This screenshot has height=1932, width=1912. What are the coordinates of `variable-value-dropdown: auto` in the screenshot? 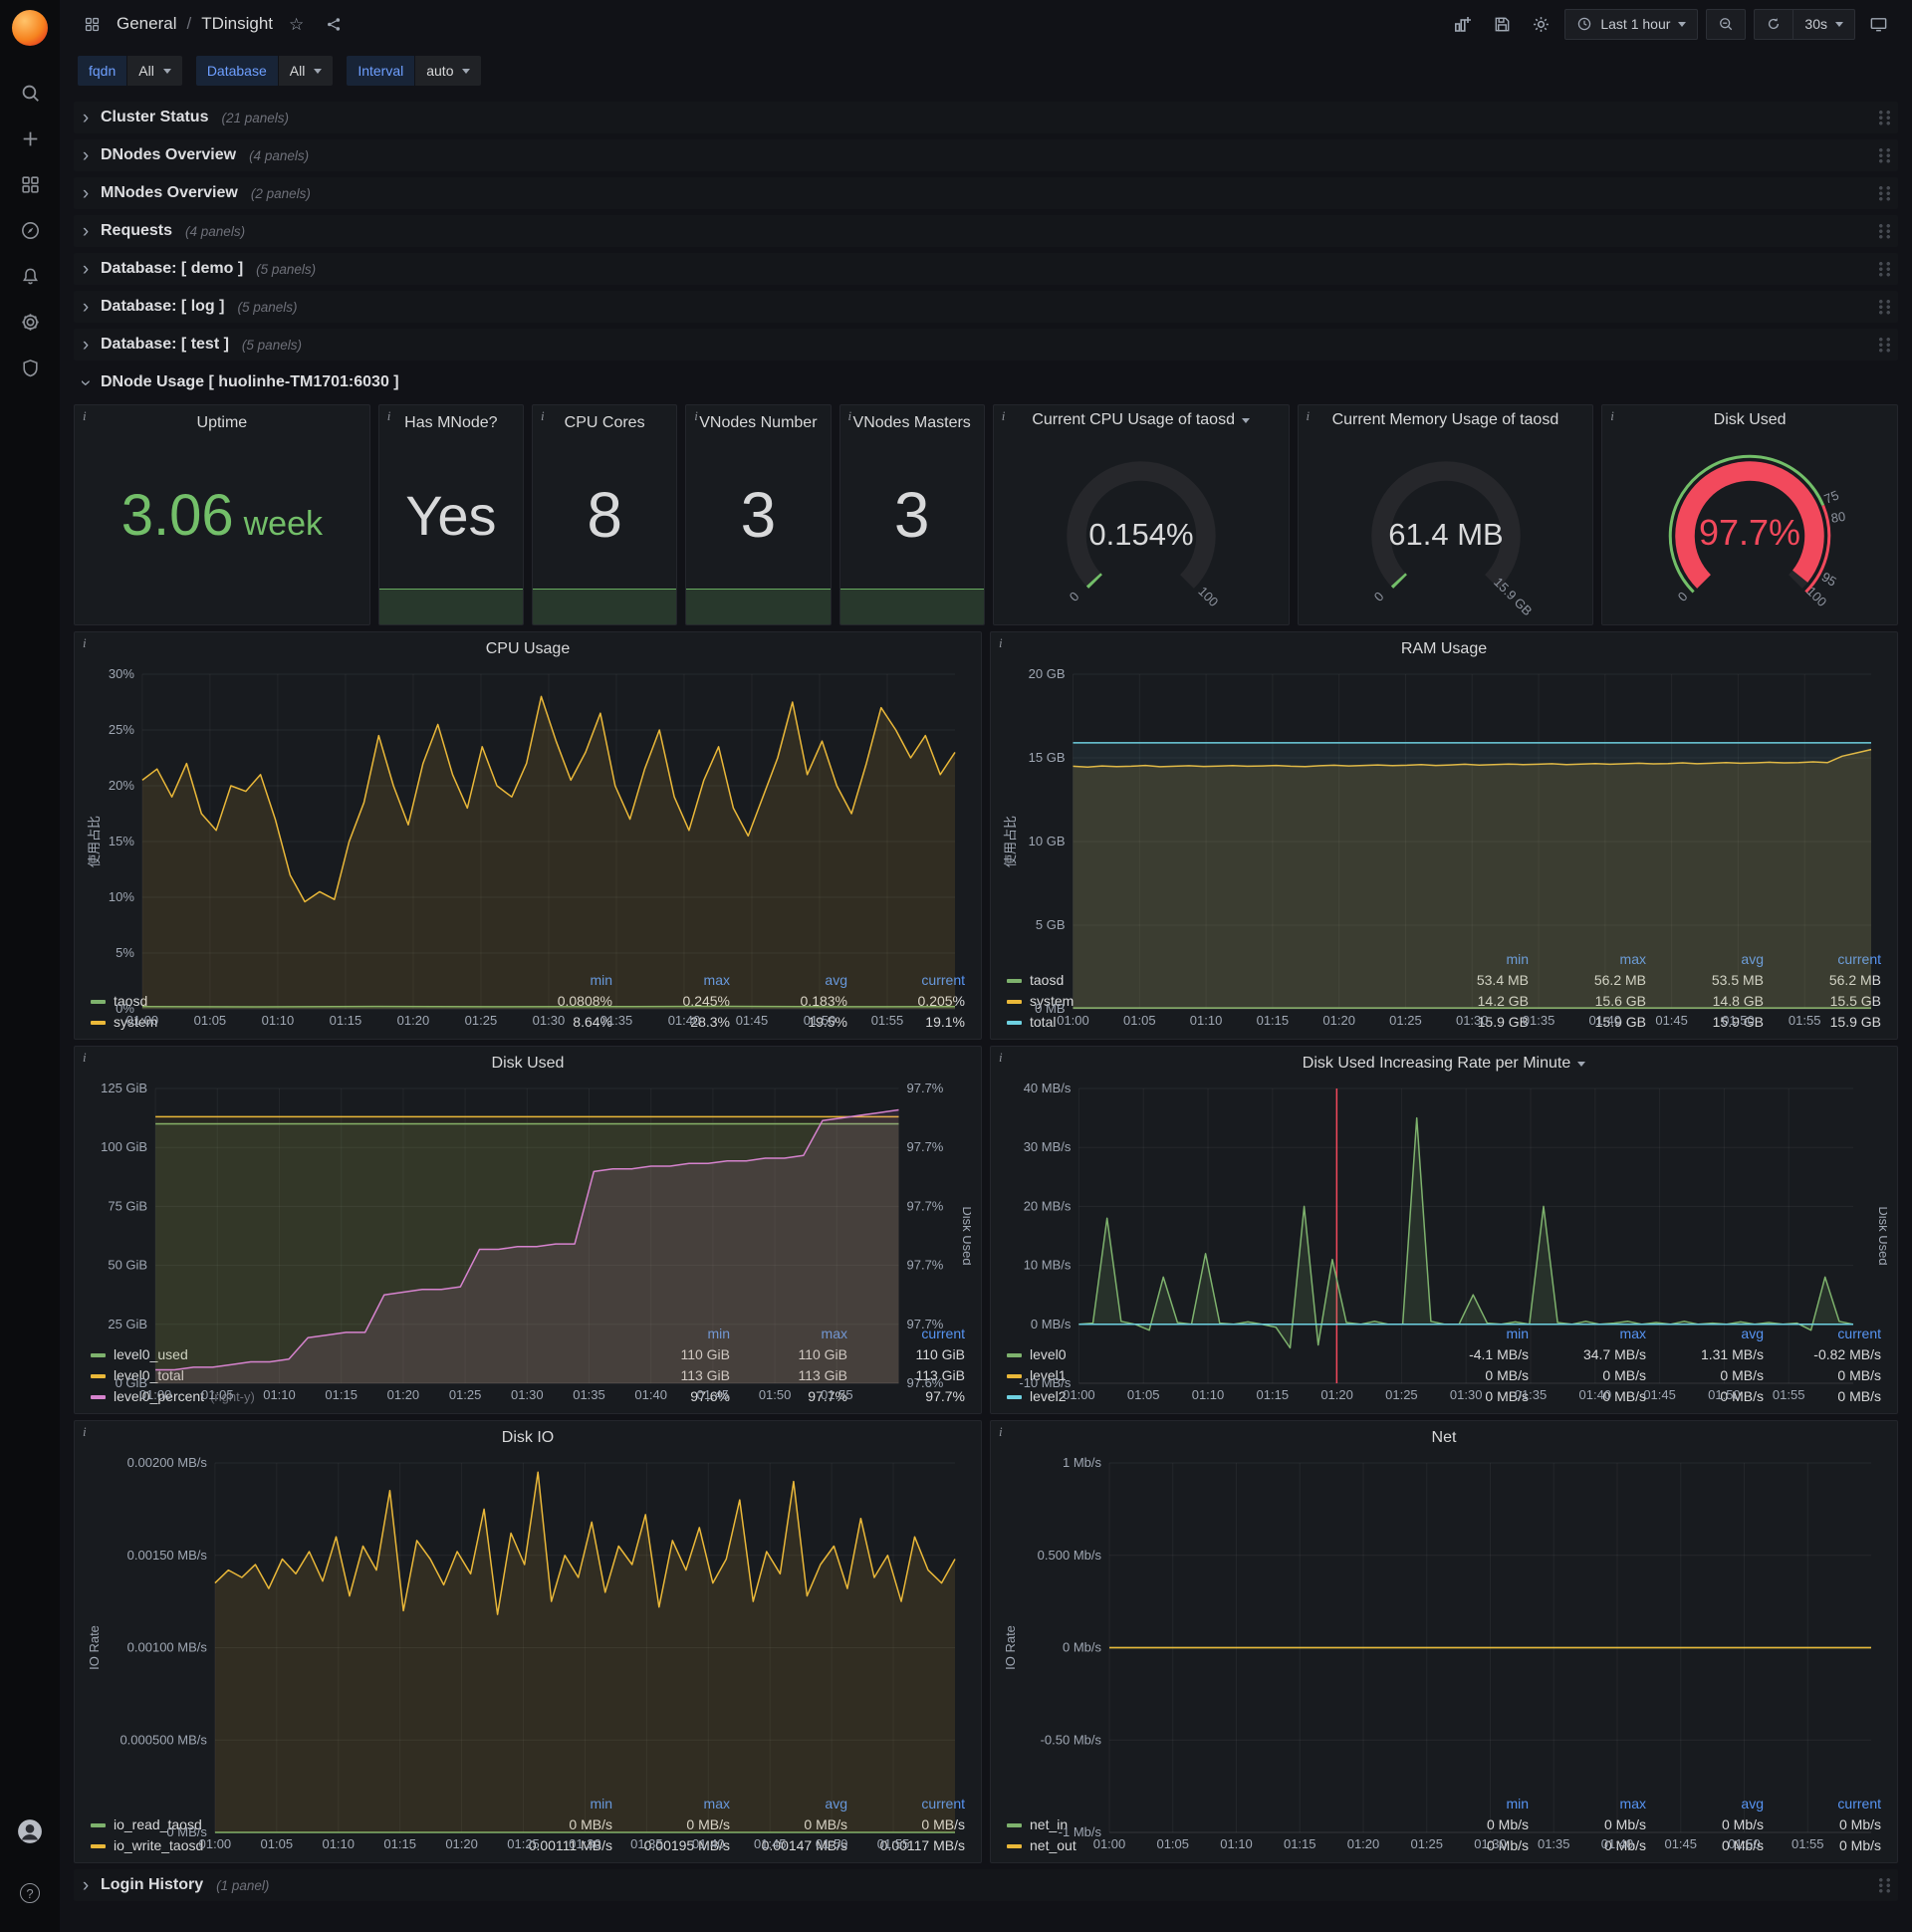 It's located at (448, 71).